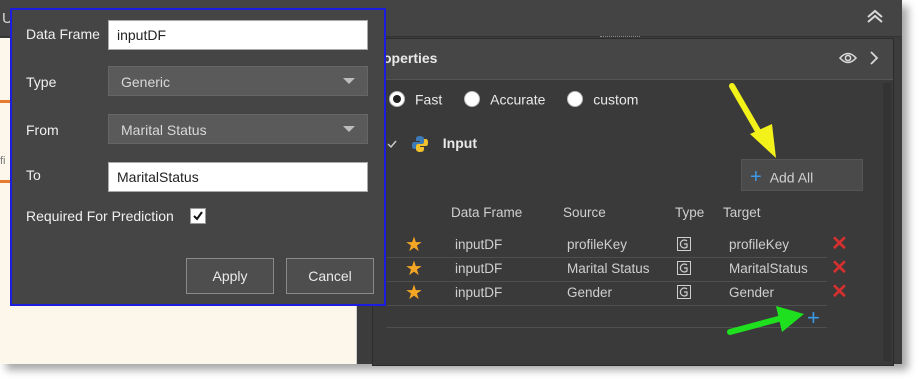  I want to click on table-row: ★ inputDF Gender Gender ✕, so click(617, 293).